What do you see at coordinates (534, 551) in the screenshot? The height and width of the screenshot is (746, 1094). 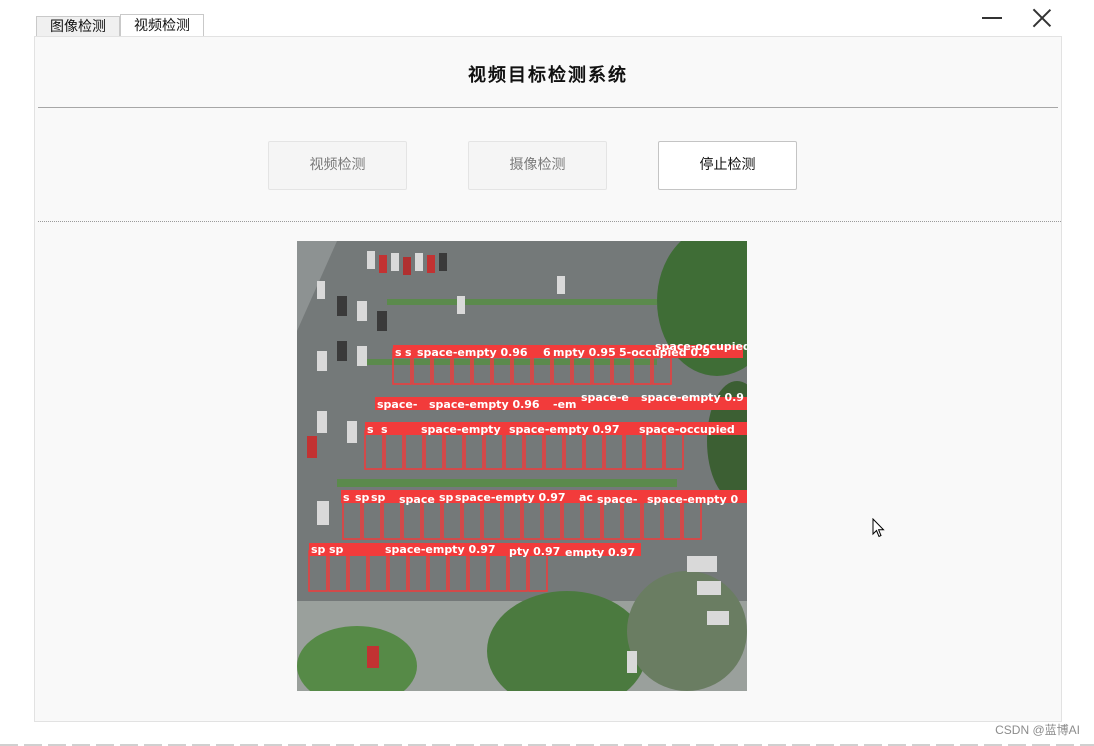 I see `detection-label: pty 0.97` at bounding box center [534, 551].